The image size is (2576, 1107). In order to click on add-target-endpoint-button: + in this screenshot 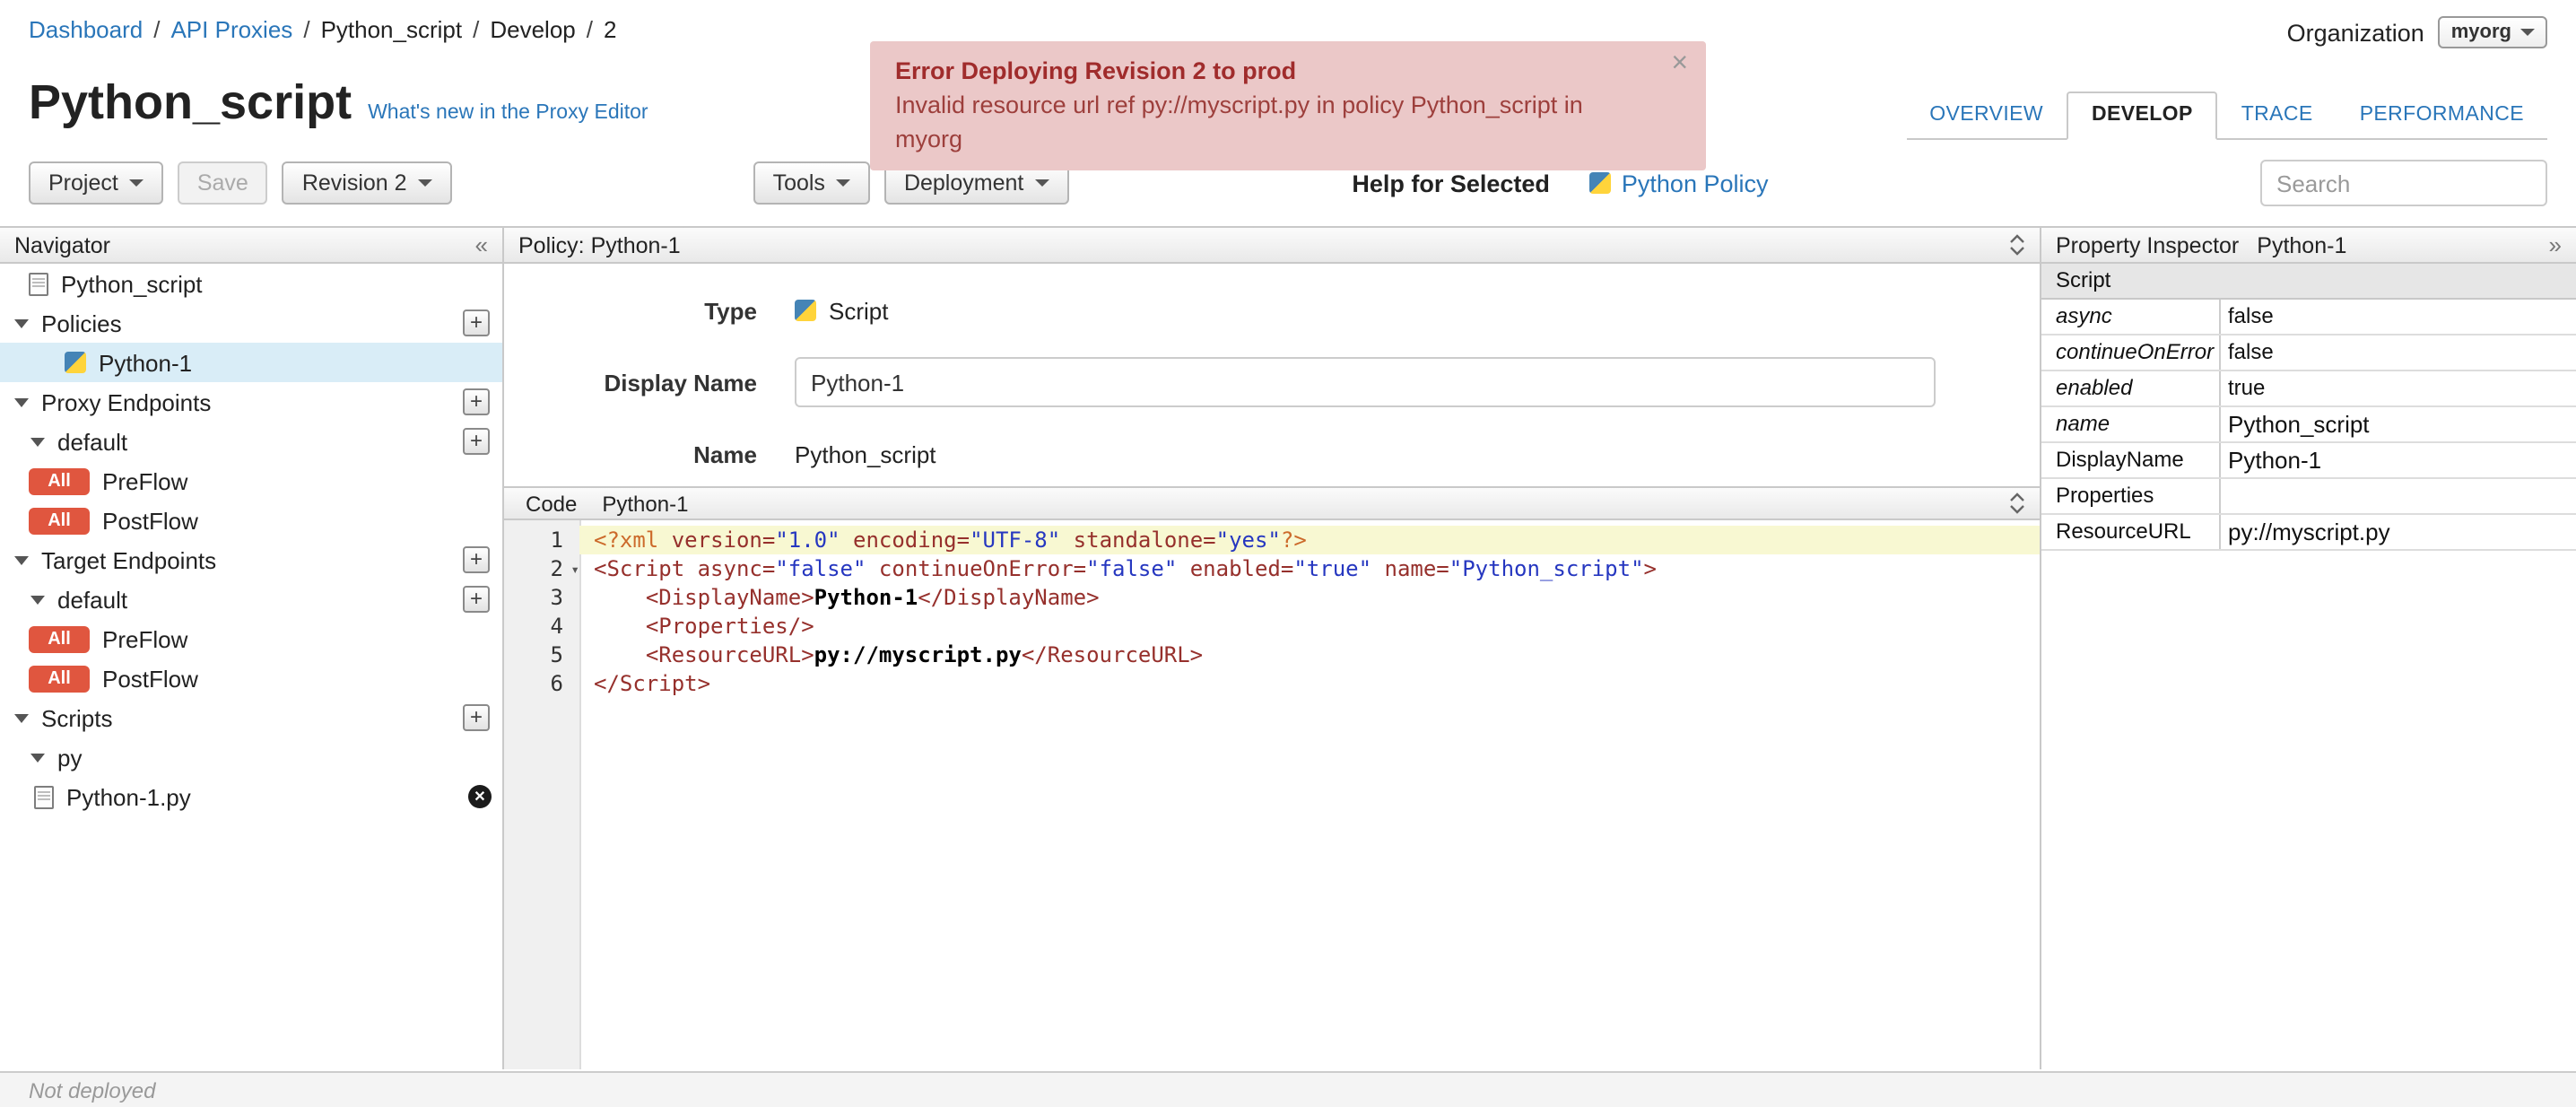, I will do `click(476, 559)`.